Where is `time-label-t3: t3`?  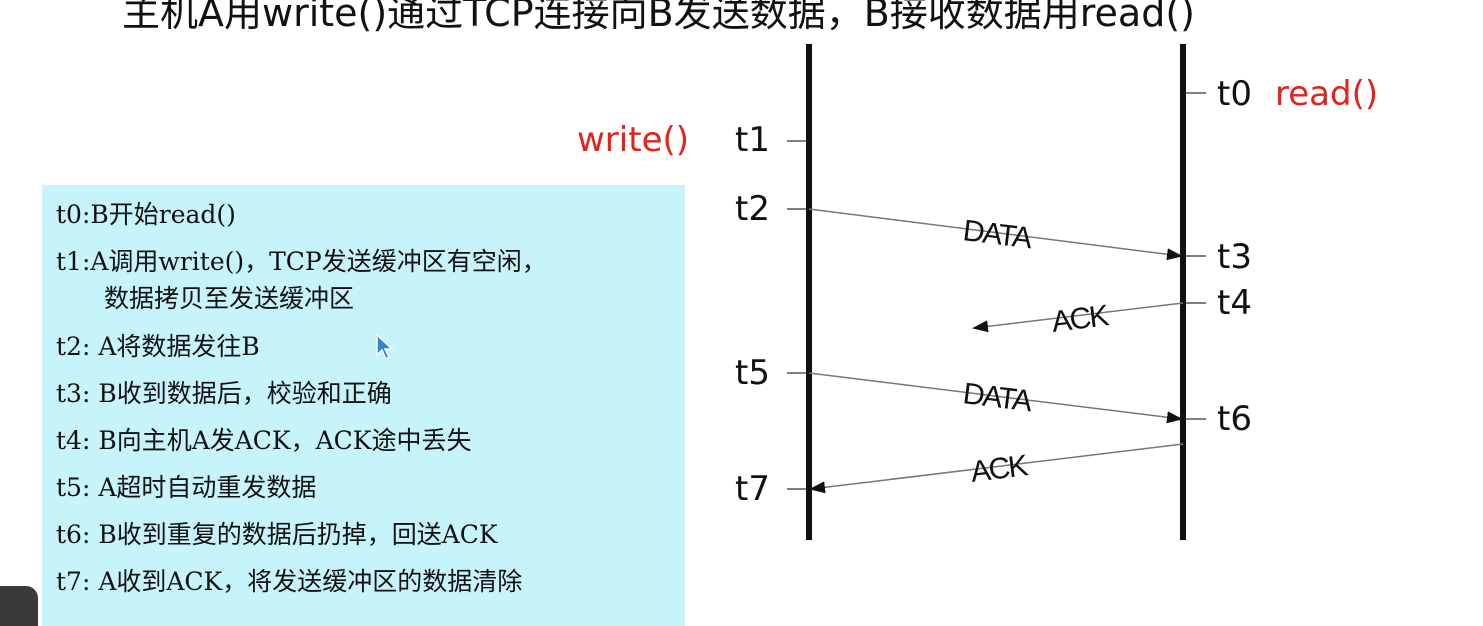
time-label-t3: t3 is located at coordinates (1234, 257).